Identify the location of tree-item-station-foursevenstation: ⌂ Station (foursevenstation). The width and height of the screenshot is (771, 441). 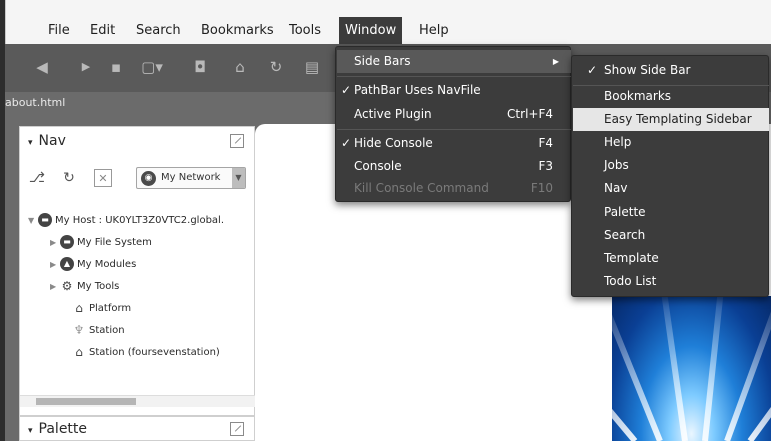
(146, 353).